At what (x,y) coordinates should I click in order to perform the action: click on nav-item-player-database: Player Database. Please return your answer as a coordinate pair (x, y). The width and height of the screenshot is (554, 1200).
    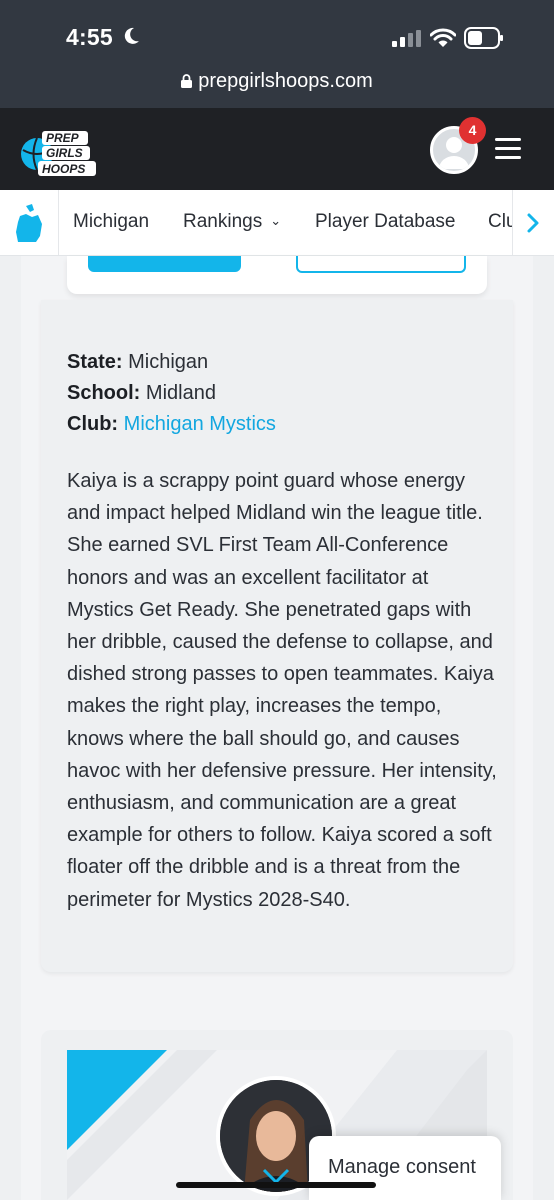
    Looking at the image, I should click on (385, 222).